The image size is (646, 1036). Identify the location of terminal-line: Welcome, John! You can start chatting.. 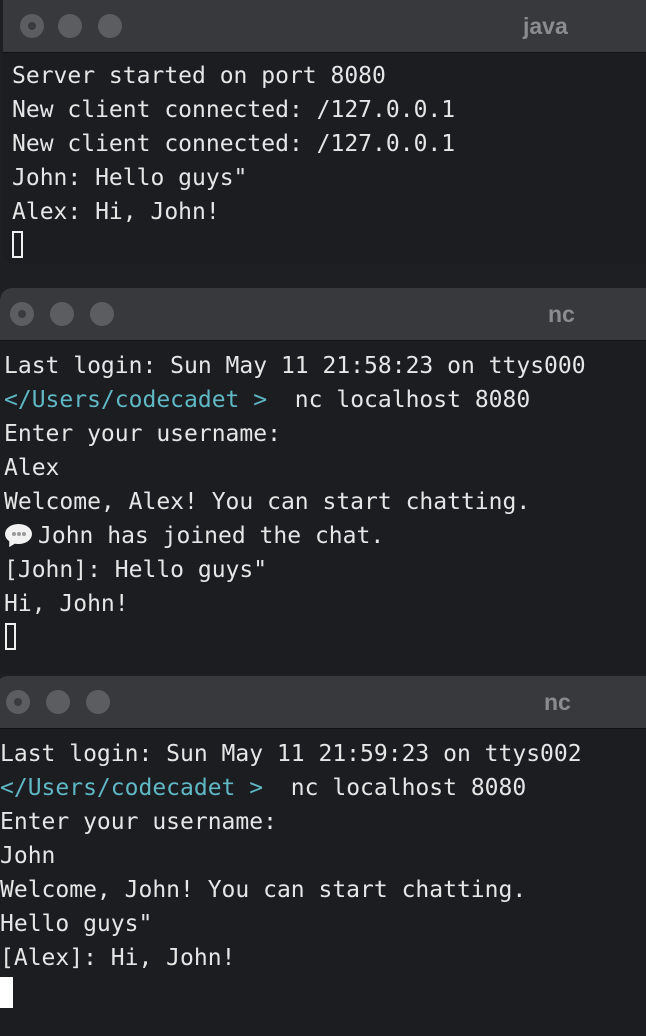
(263, 890).